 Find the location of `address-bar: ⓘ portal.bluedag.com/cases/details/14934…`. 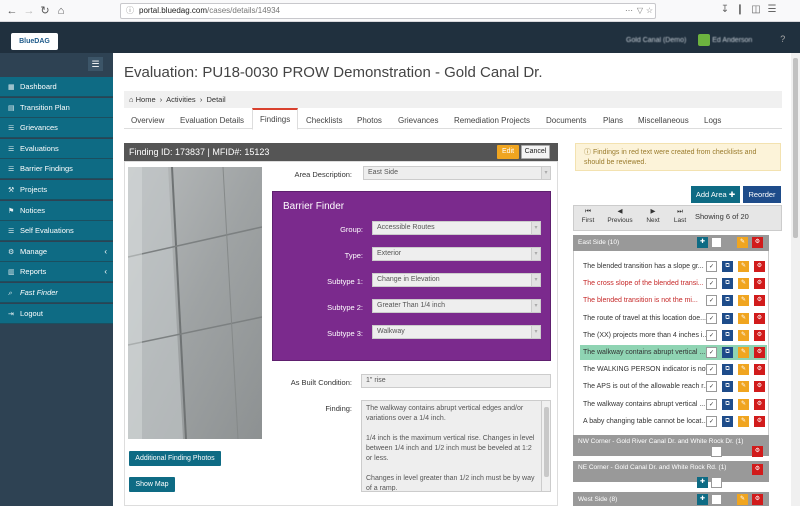

address-bar: ⓘ portal.bluedag.com/cases/details/14934… is located at coordinates (388, 11).